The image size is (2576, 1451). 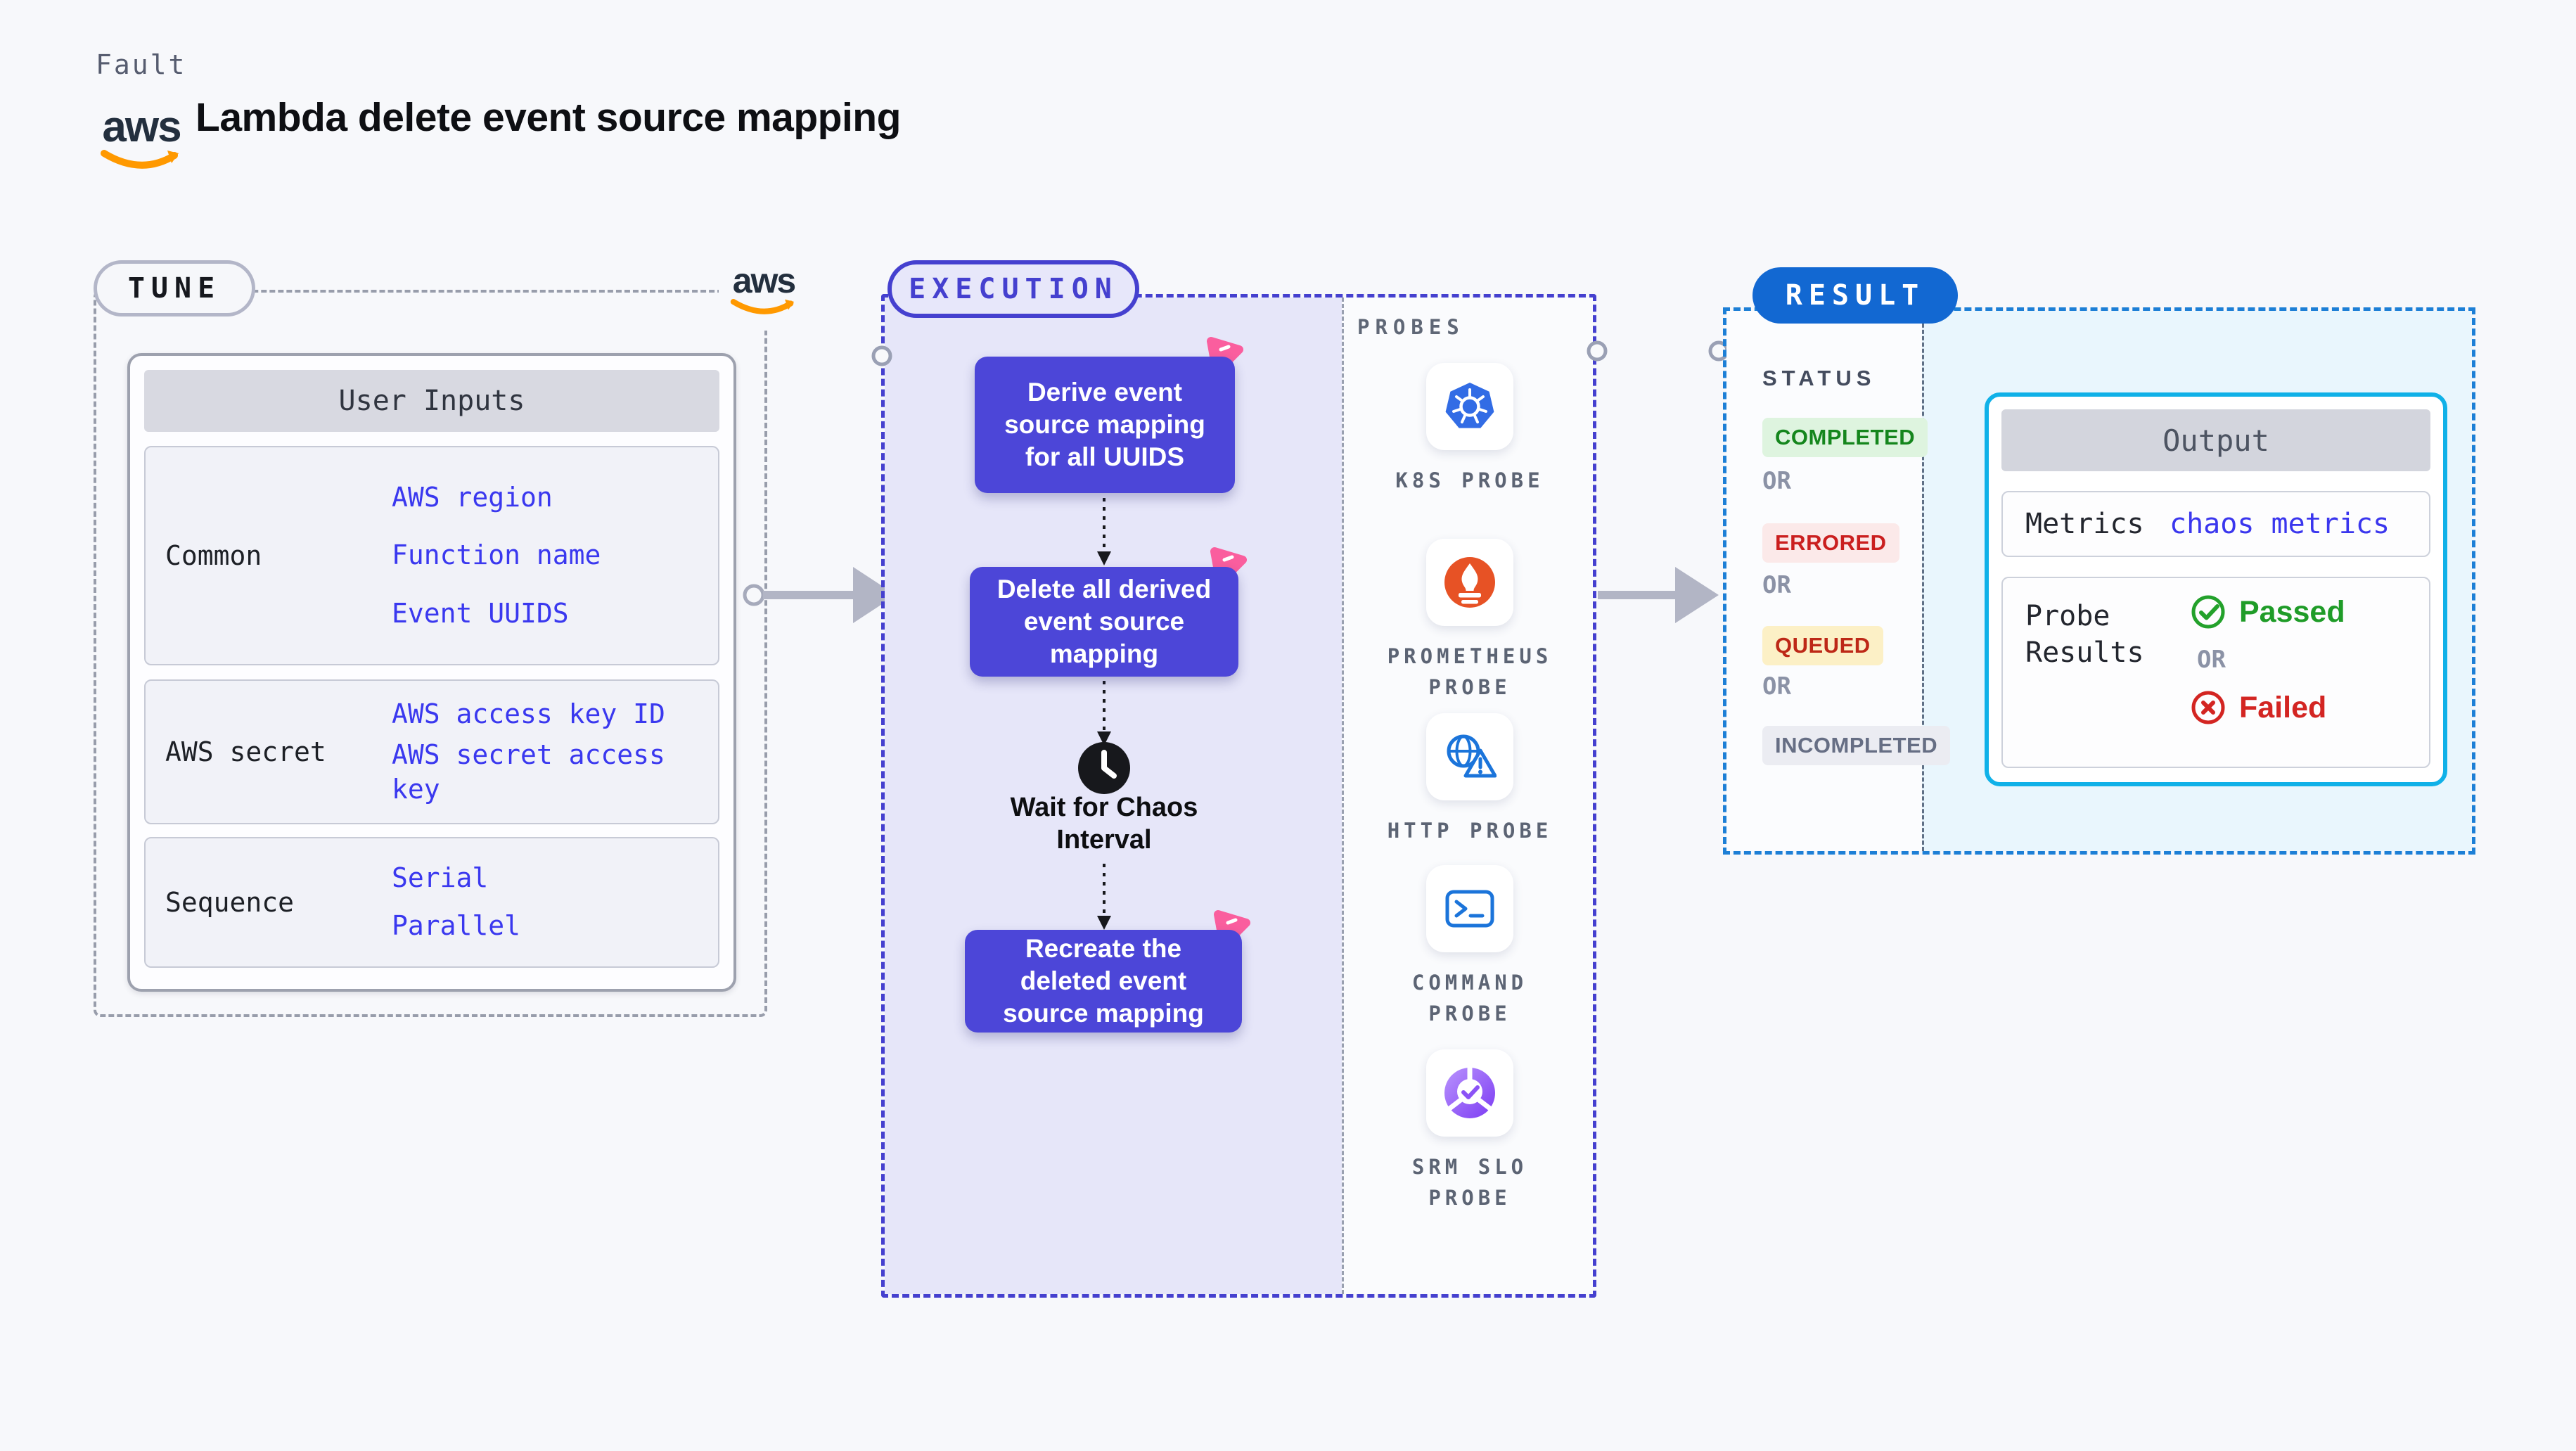 What do you see at coordinates (1013, 289) in the screenshot?
I see `execution-pill: EXECUTION` at bounding box center [1013, 289].